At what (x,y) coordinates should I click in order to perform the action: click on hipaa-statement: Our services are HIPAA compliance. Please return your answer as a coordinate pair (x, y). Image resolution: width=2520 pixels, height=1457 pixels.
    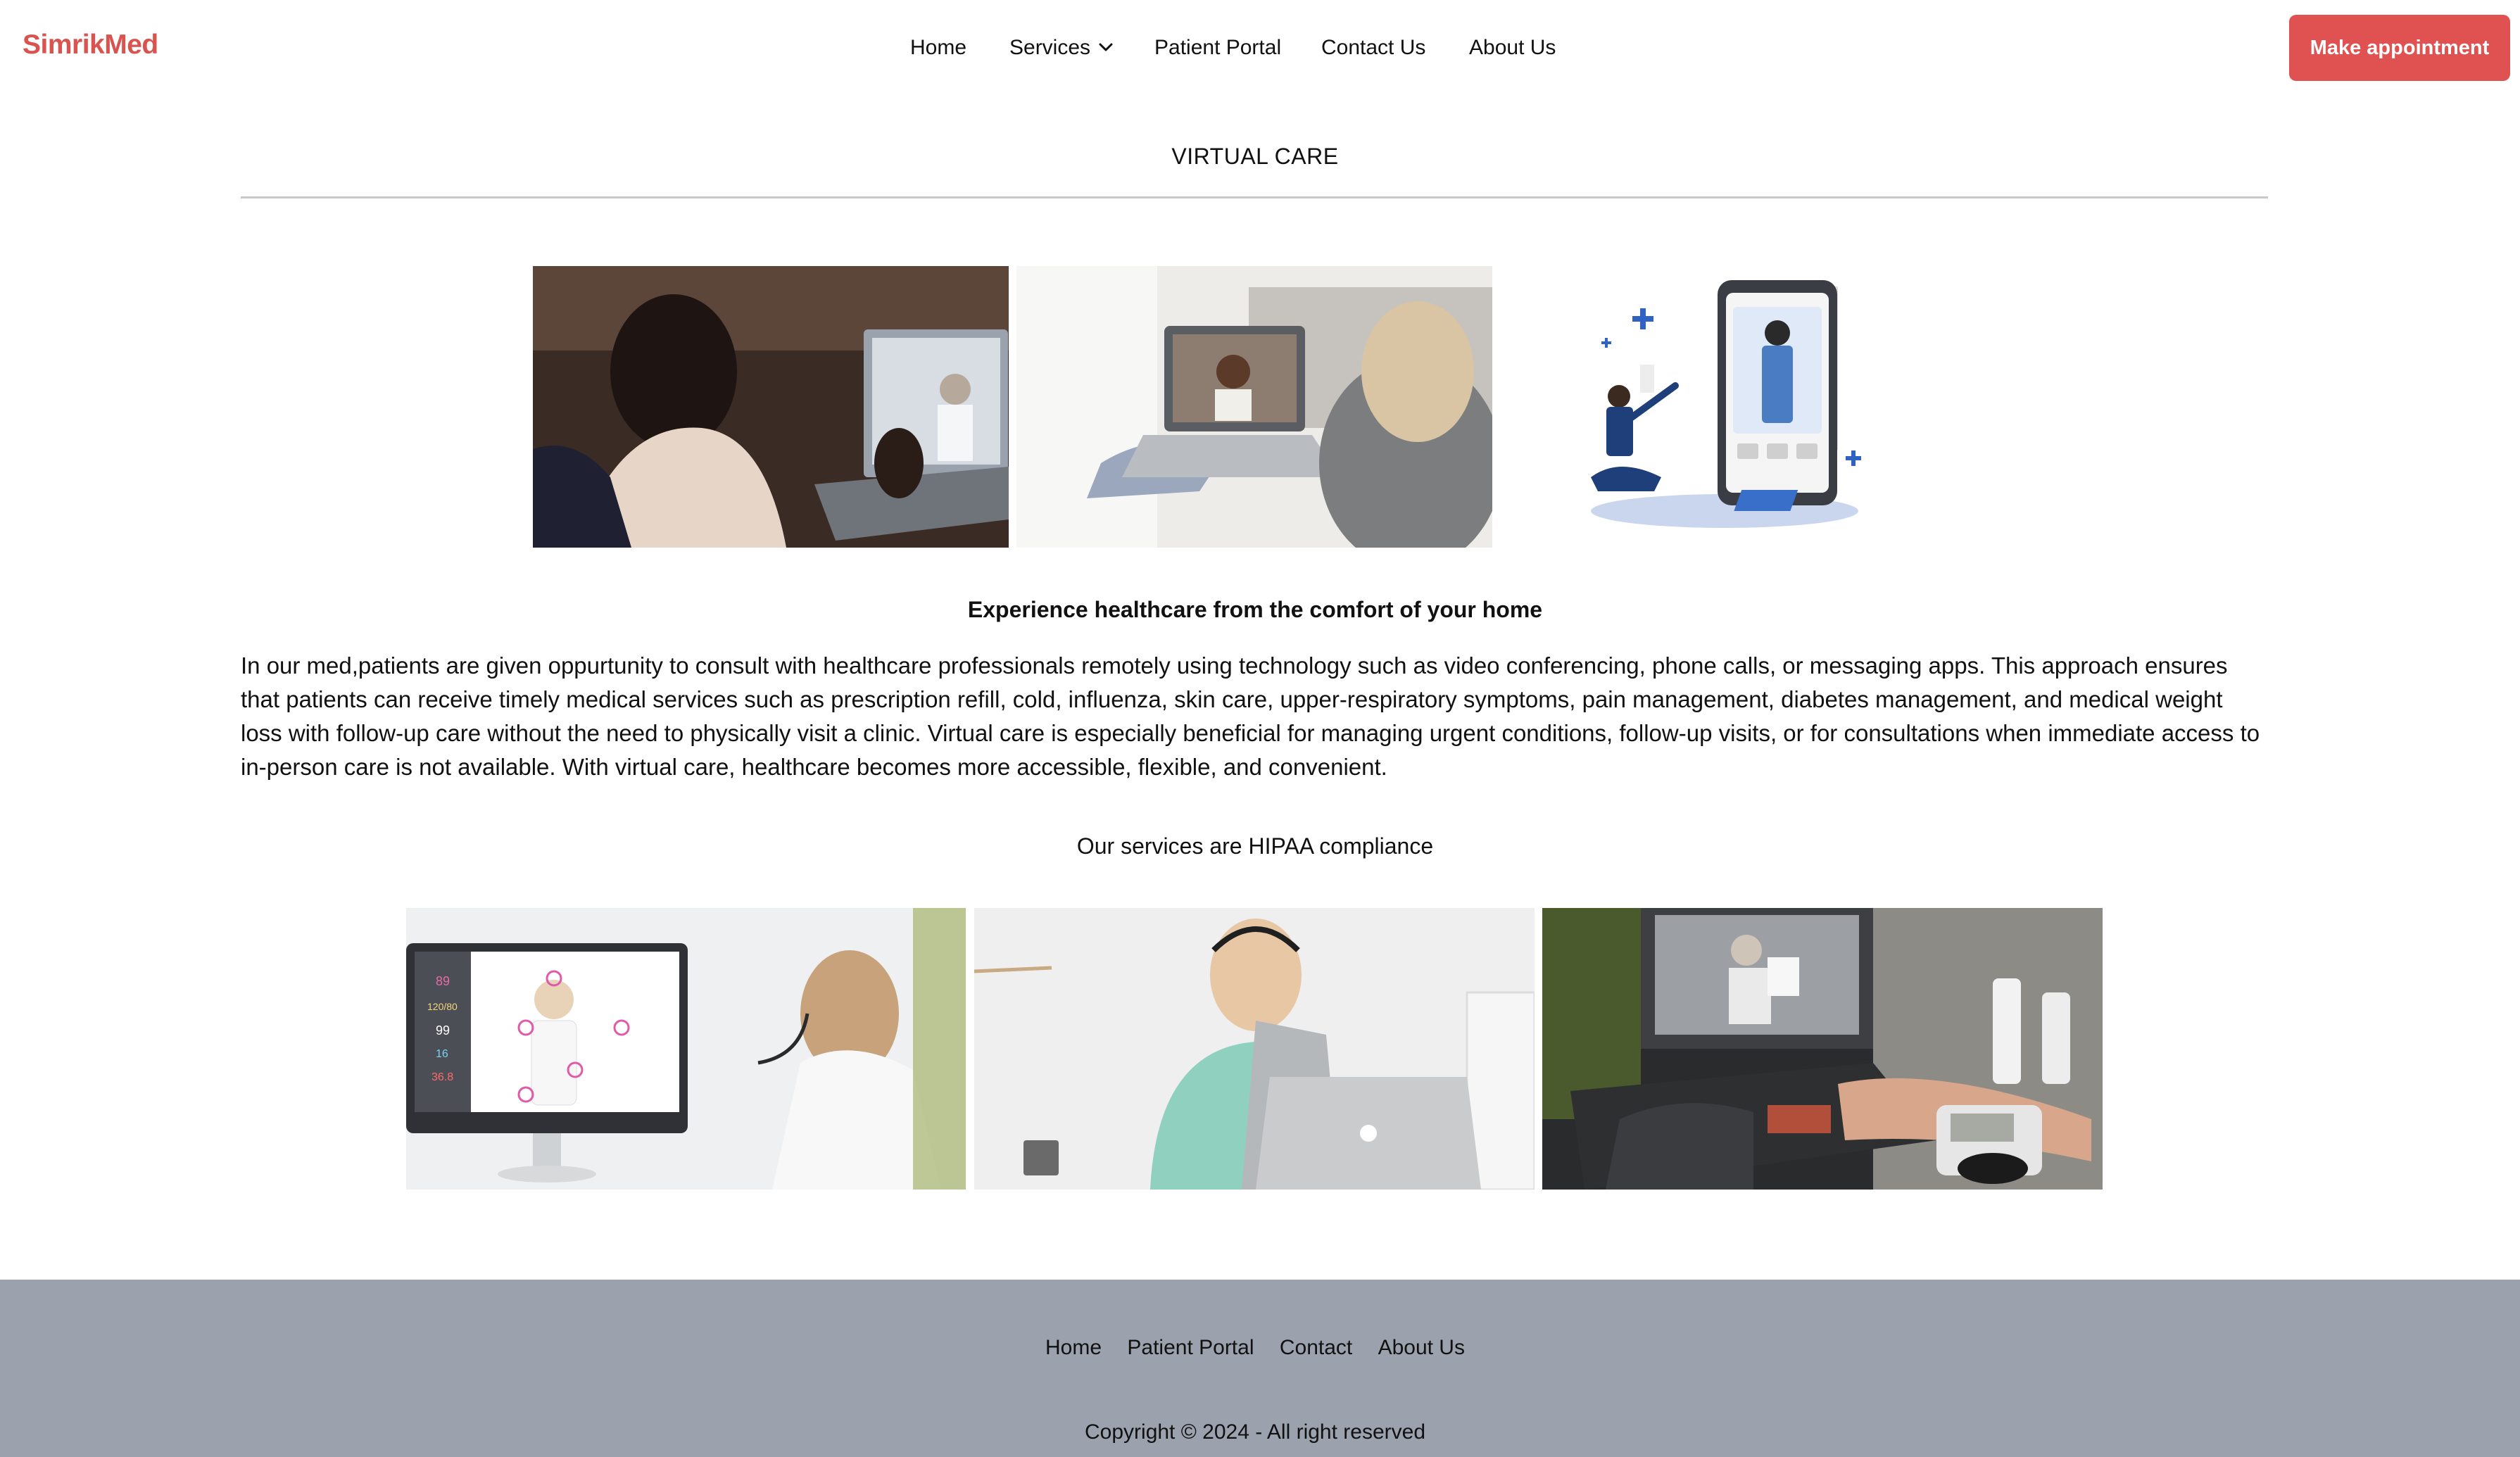
    Looking at the image, I should click on (1255, 846).